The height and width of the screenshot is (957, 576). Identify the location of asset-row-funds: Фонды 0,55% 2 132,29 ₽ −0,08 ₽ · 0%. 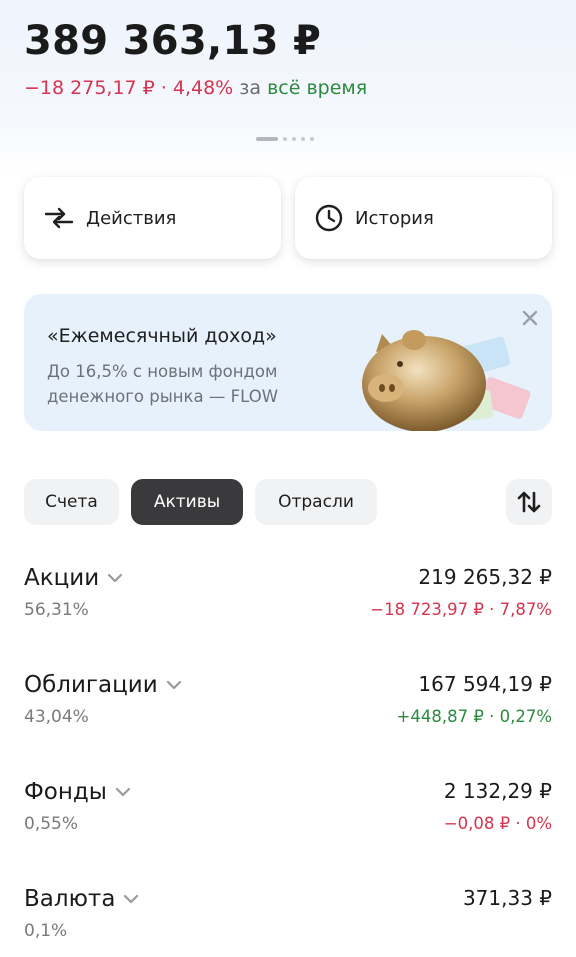
(288, 814).